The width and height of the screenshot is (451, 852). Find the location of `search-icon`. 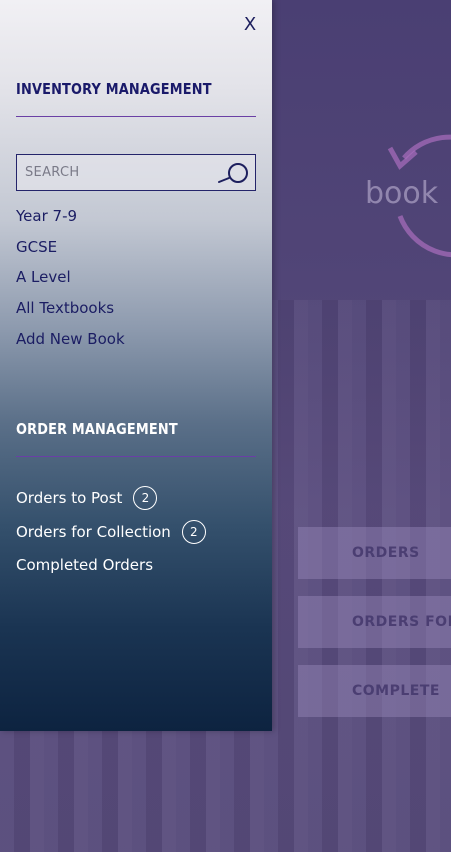

search-icon is located at coordinates (233, 173).